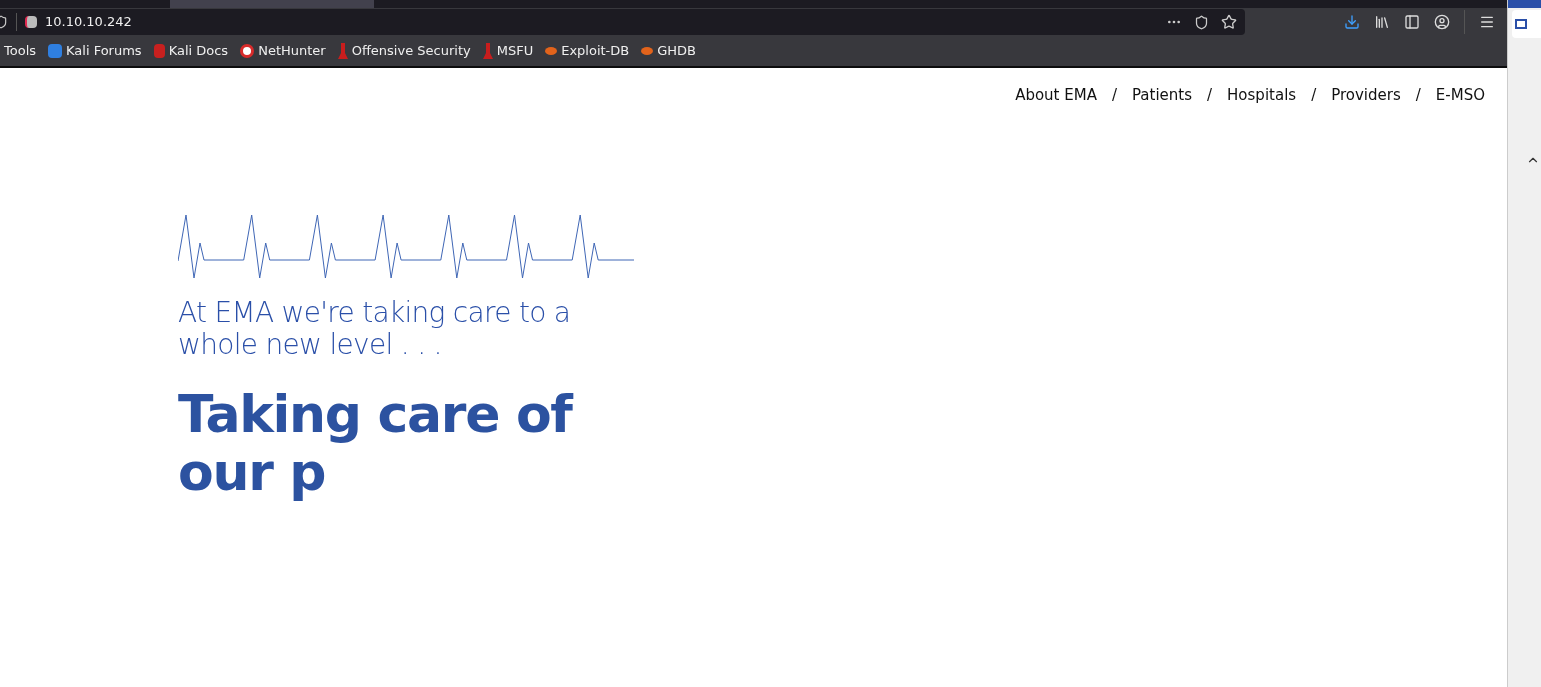 The height and width of the screenshot is (687, 1541). I want to click on nav-link: About EMA, so click(1056, 95).